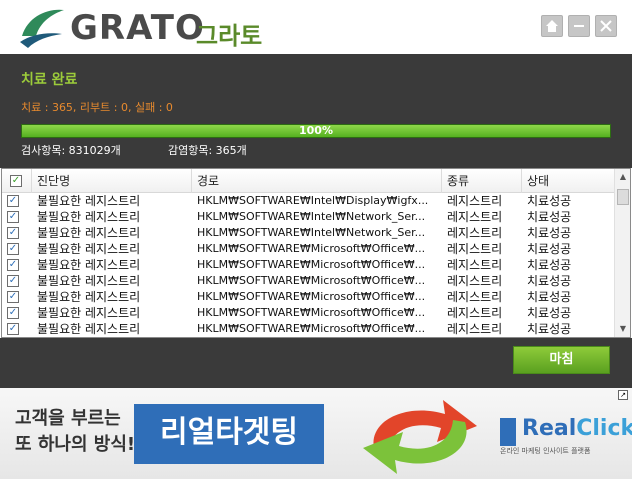  Describe the element at coordinates (622, 177) in the screenshot. I see `scroll-up-arrow-icon: ▲` at that location.